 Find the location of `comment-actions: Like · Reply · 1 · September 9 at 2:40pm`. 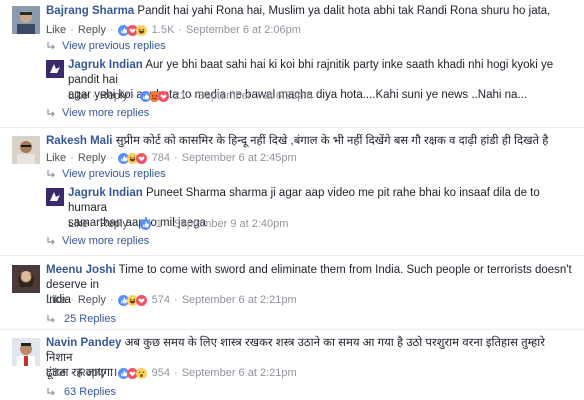

comment-actions: Like · Reply · 1 · September 9 at 2:40pm is located at coordinates (178, 224).